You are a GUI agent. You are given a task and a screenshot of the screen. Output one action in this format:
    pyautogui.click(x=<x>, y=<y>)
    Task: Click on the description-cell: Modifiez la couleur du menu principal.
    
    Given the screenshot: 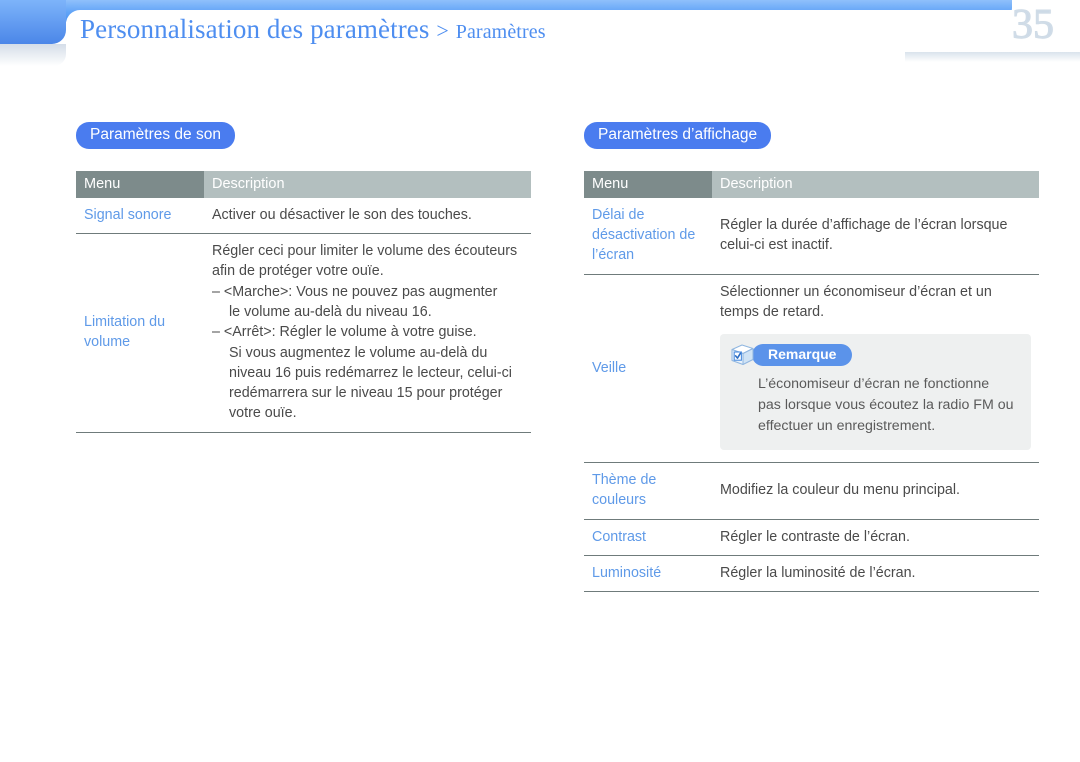 What is the action you would take?
    pyautogui.click(x=875, y=491)
    